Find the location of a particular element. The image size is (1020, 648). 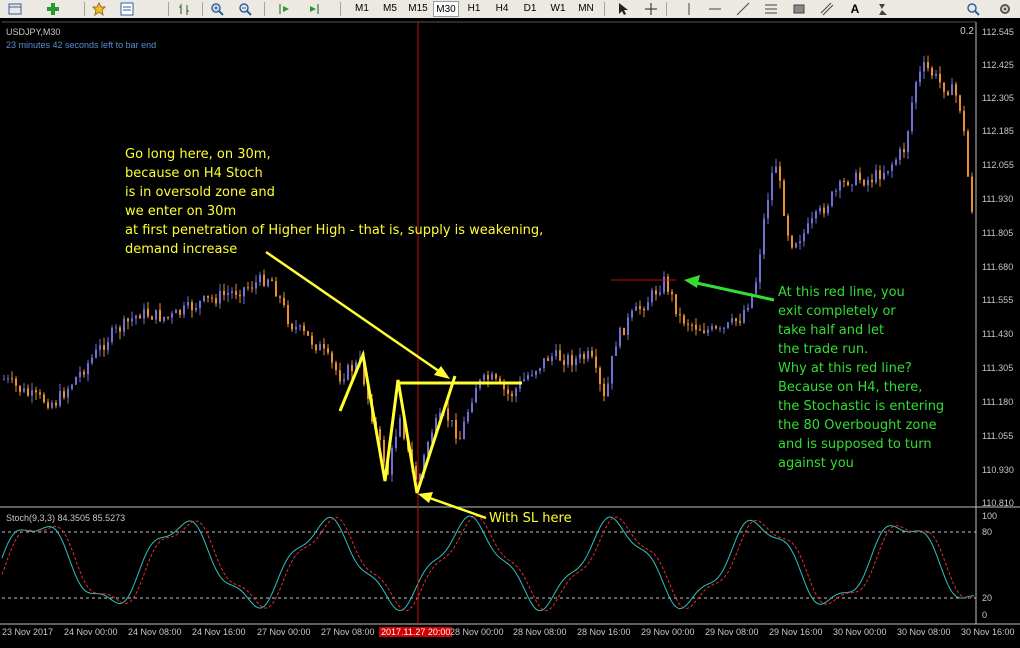

cursor-icon is located at coordinates (623, 9).